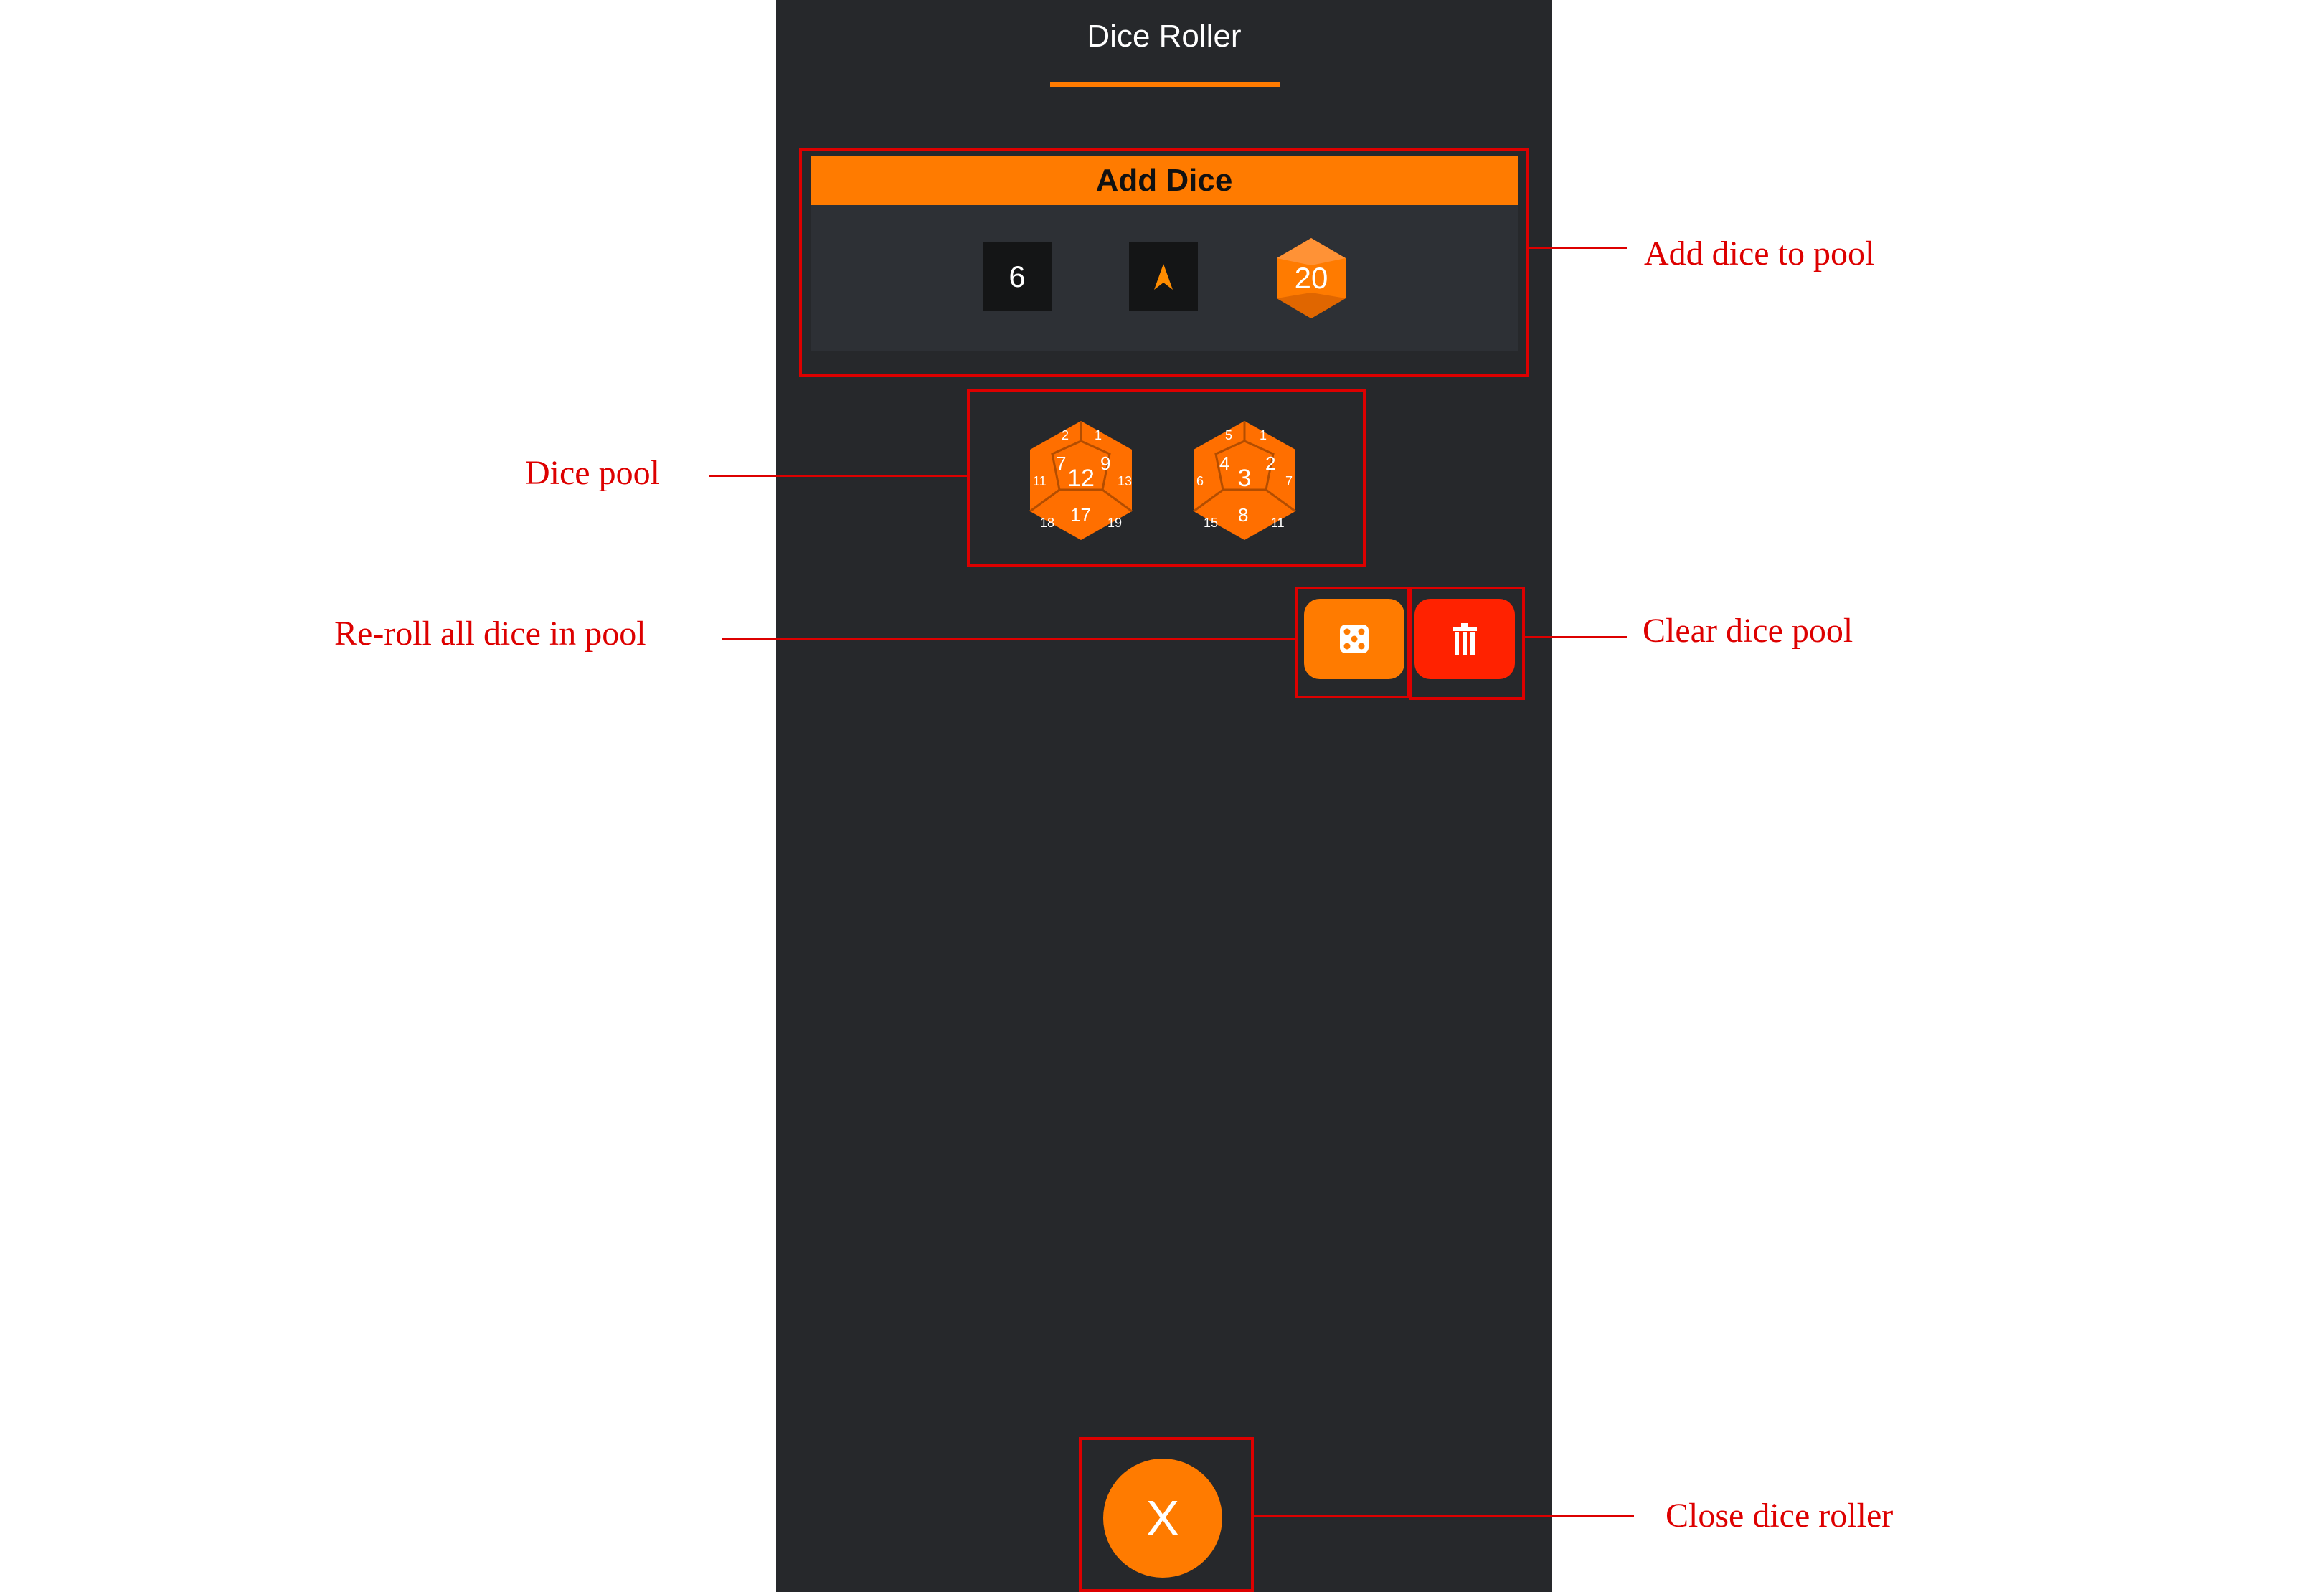 Image resolution: width=2324 pixels, height=1592 pixels. What do you see at coordinates (1780, 1516) in the screenshot?
I see `annotation-close: Close dice roller` at bounding box center [1780, 1516].